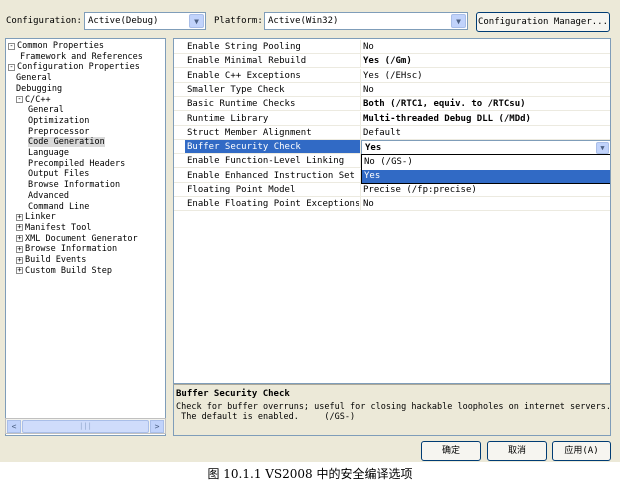 The width and height of the screenshot is (620, 486). I want to click on property-value: Yes (/EHsc), so click(393, 75).